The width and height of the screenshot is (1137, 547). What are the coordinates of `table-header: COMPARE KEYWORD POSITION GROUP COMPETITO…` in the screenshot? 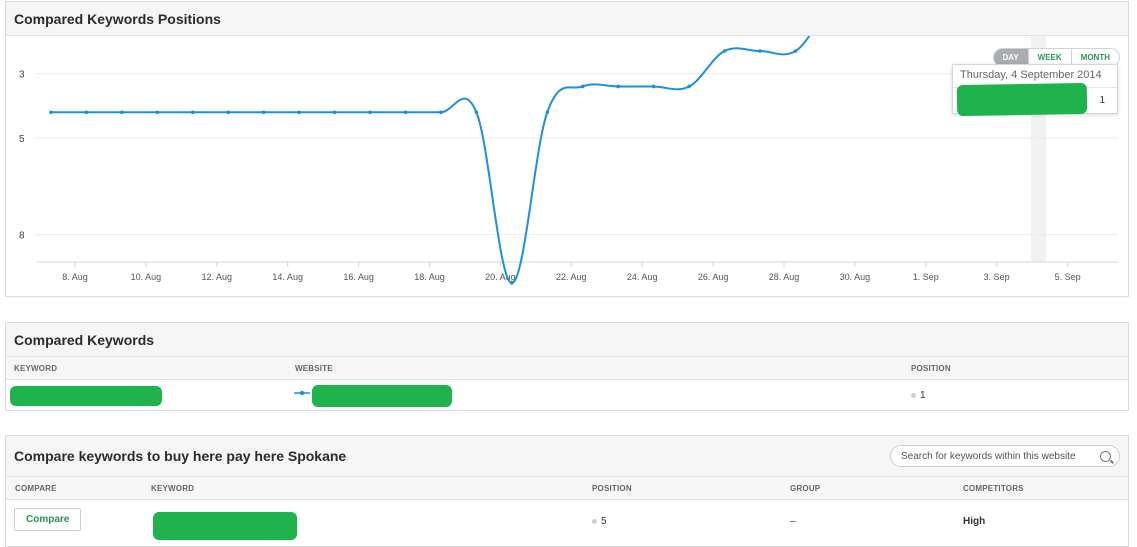 It's located at (567, 488).